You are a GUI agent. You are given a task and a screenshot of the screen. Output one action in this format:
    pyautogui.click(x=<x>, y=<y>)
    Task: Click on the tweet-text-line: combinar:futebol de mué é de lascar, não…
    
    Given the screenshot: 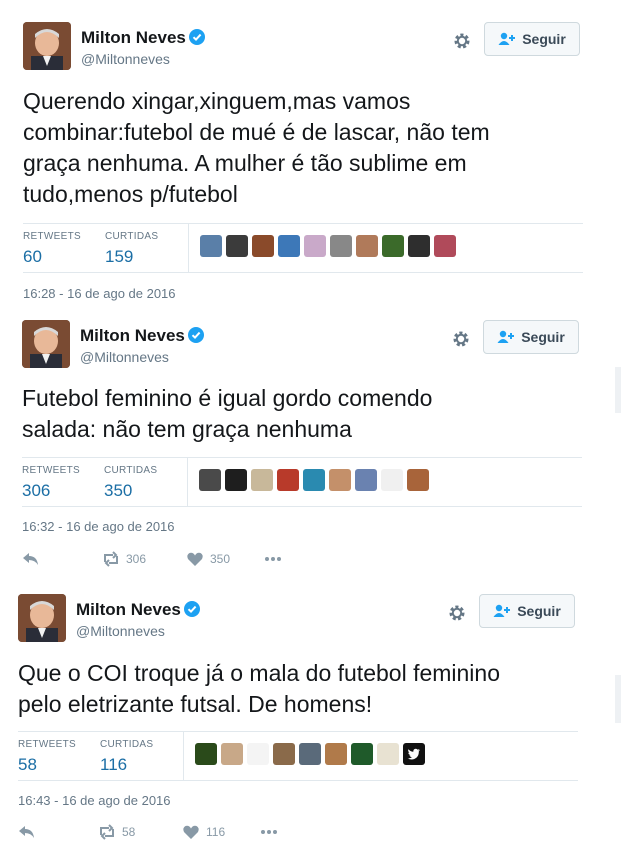 What is the action you would take?
    pyautogui.click(x=256, y=132)
    